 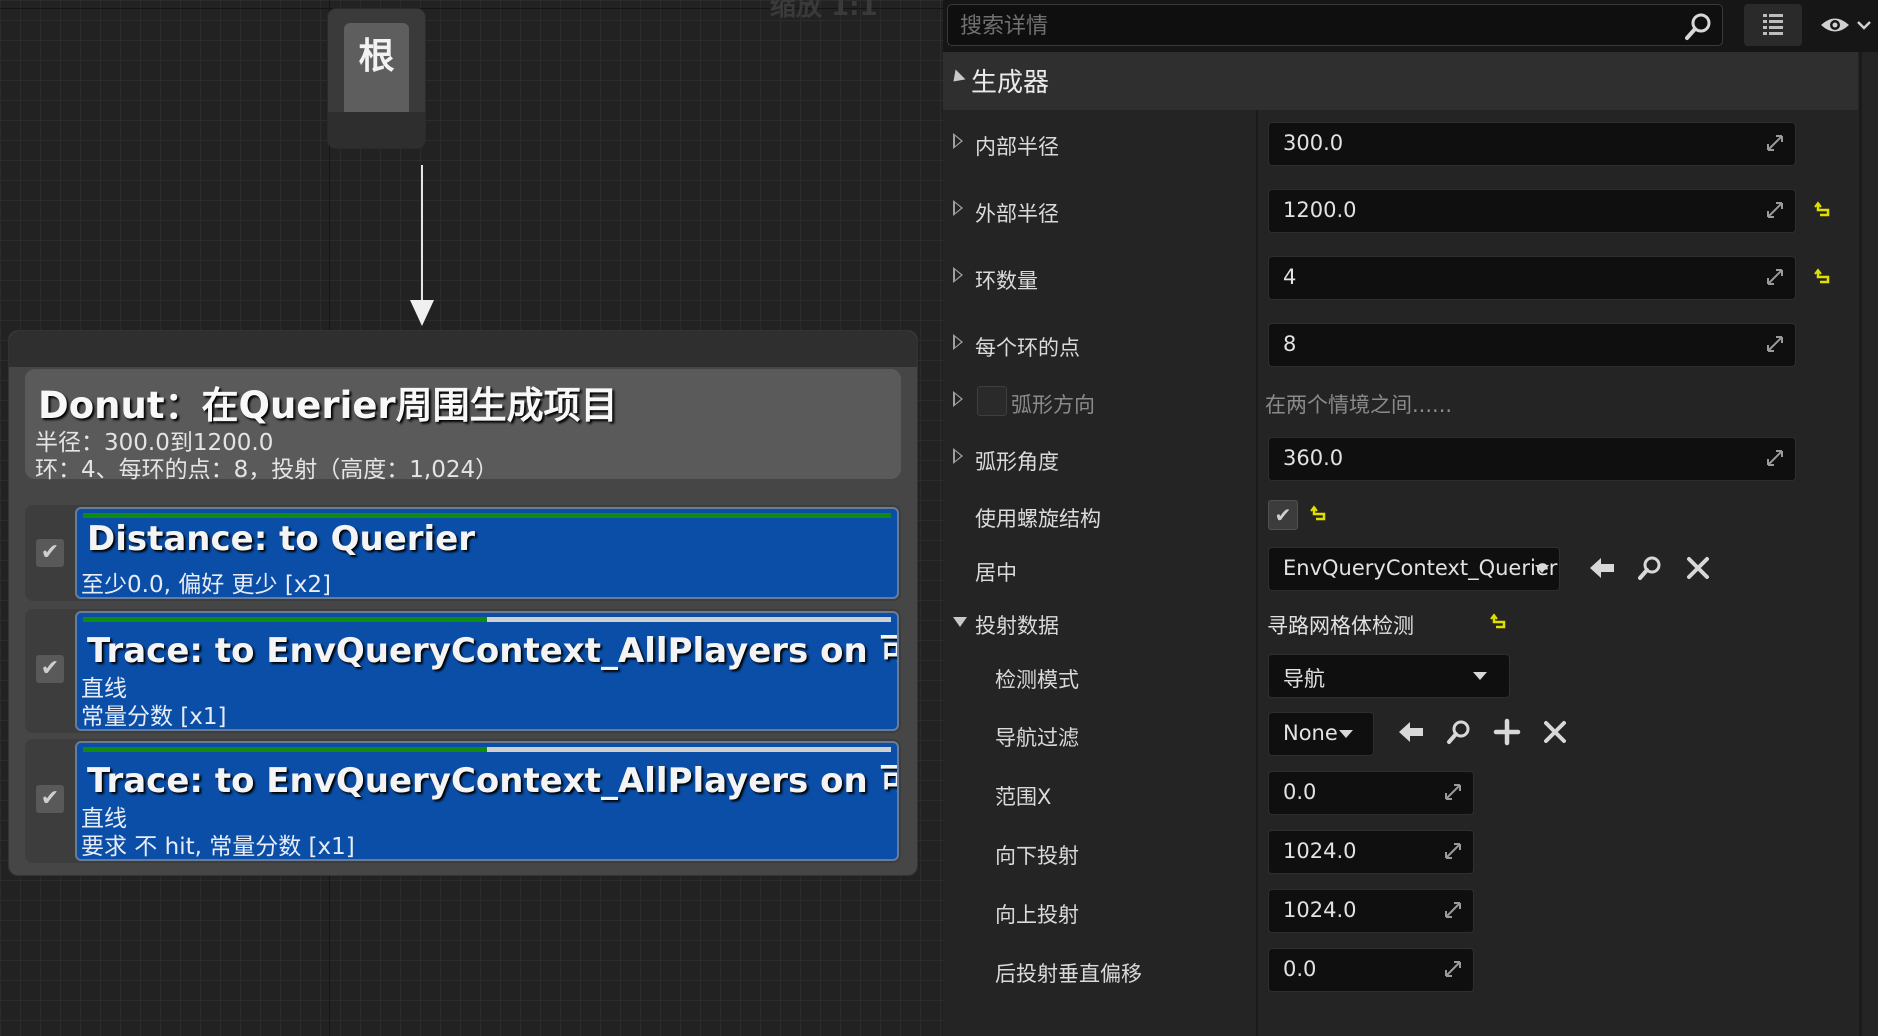 What do you see at coordinates (1420, 568) in the screenshot?
I see `center-context-value: EnvQueryContext_Querier` at bounding box center [1420, 568].